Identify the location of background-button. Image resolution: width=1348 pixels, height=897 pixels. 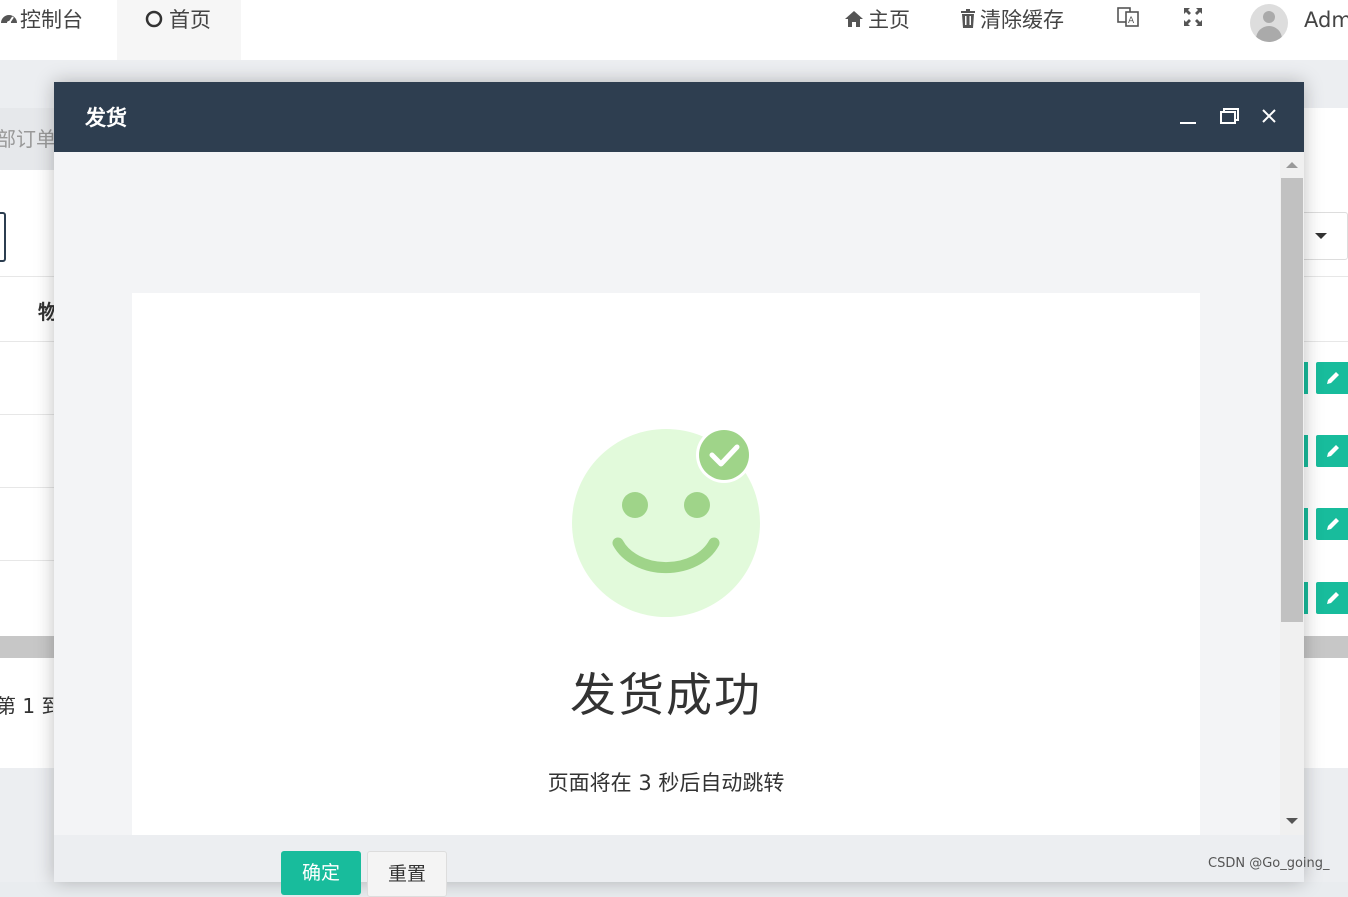
(3, 237).